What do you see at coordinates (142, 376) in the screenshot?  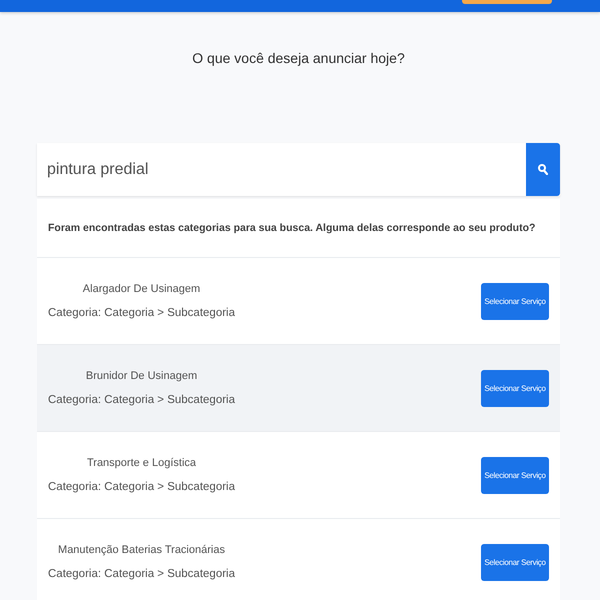 I see `result-title: Brunidor De Usinagem` at bounding box center [142, 376].